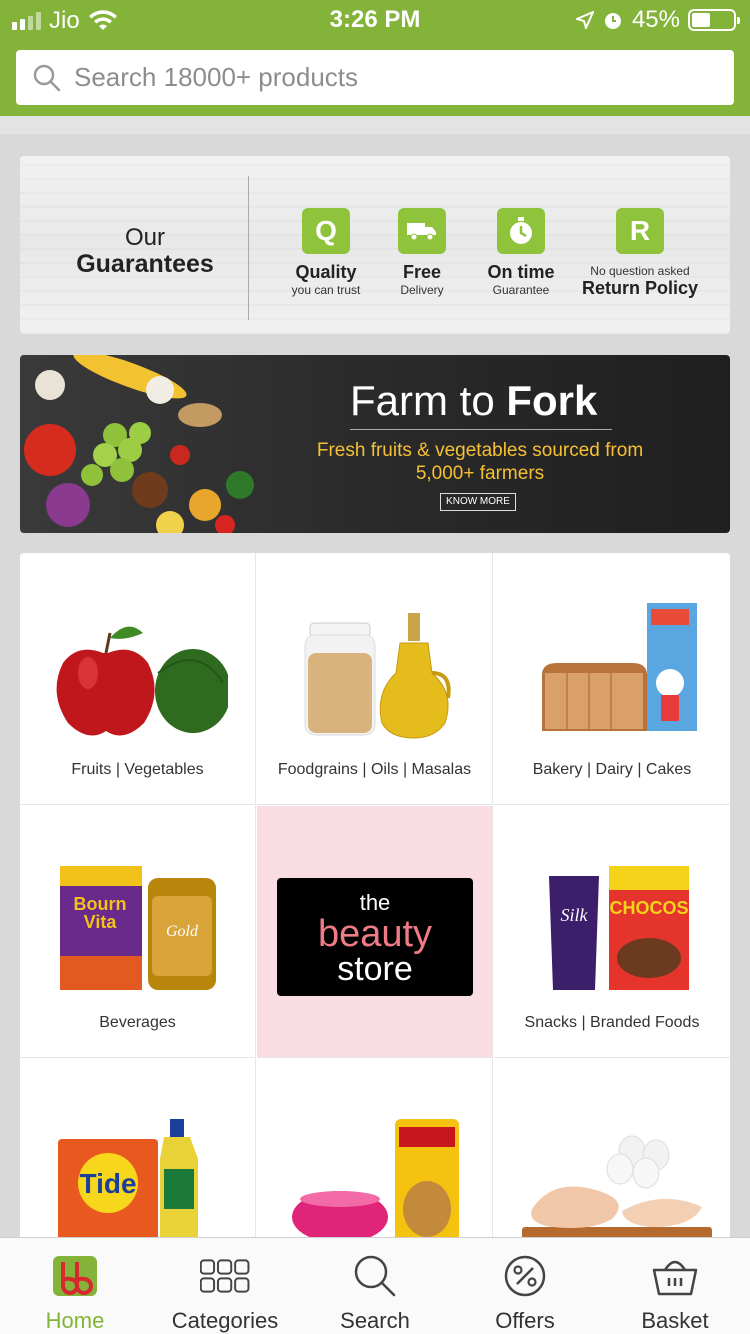 The height and width of the screenshot is (1334, 750). I want to click on know-more-button: KNOW MORE, so click(478, 502).